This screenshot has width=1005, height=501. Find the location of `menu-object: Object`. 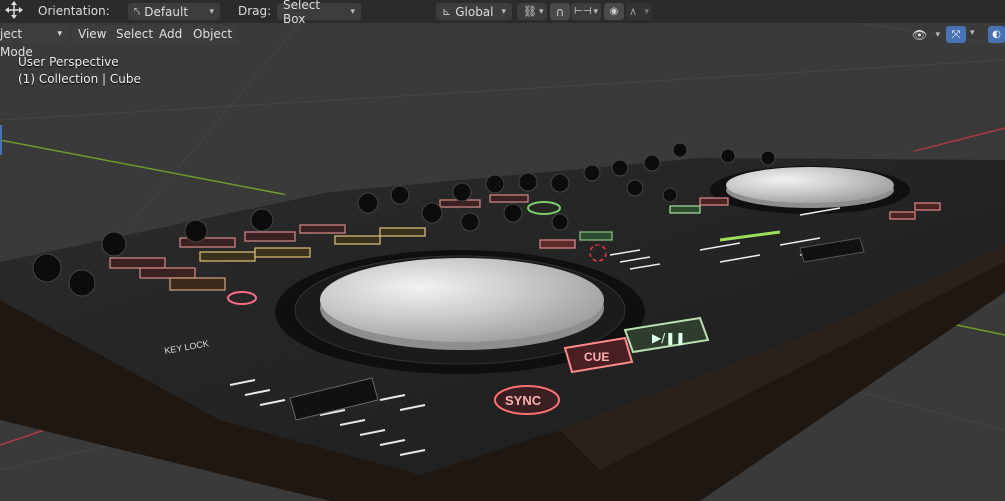

menu-object: Object is located at coordinates (213, 34).